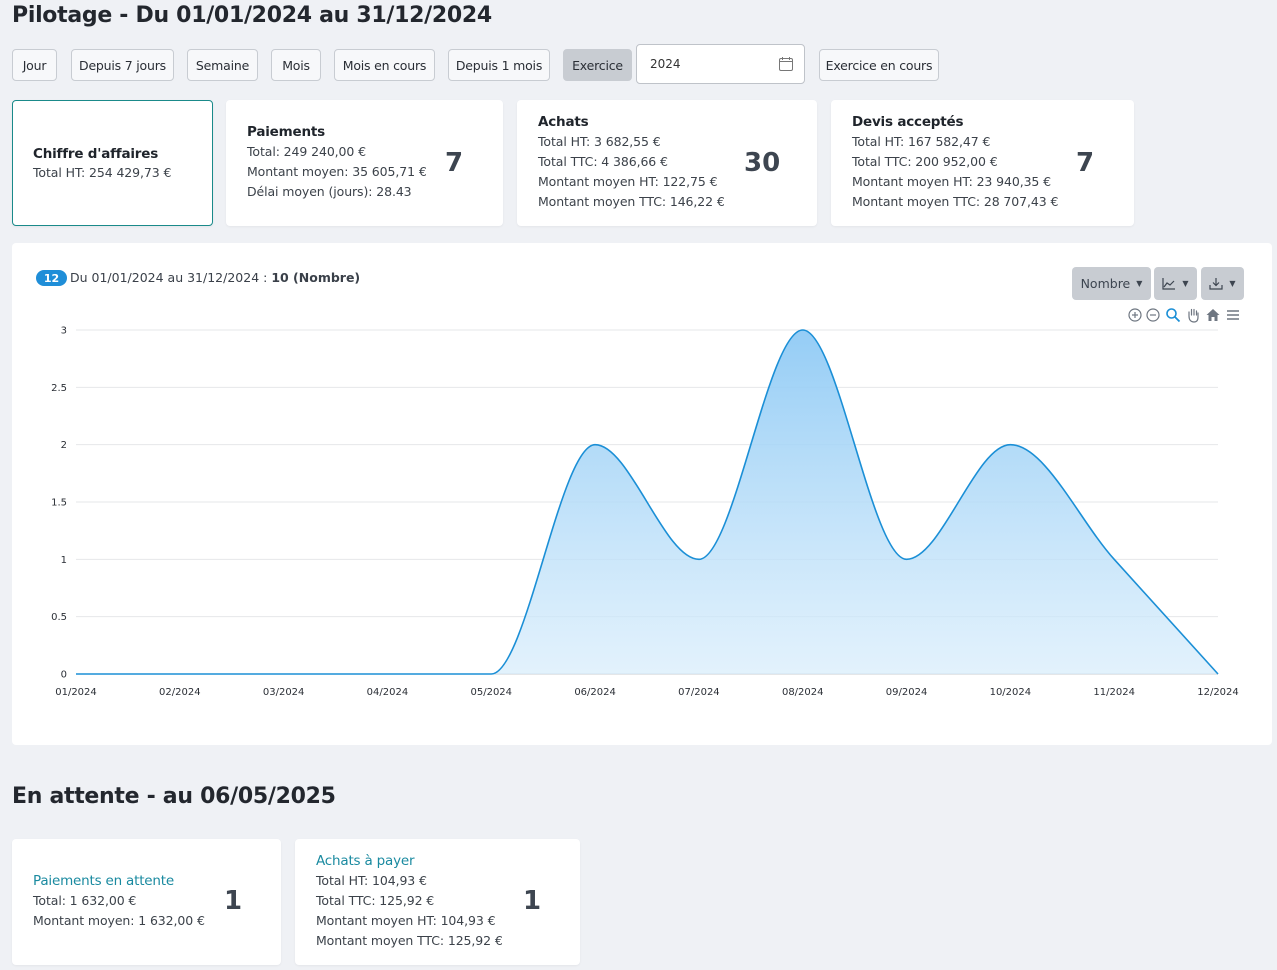 The width and height of the screenshot is (1277, 970). What do you see at coordinates (491, 692) in the screenshot?
I see `x-tick-label: 05/2024` at bounding box center [491, 692].